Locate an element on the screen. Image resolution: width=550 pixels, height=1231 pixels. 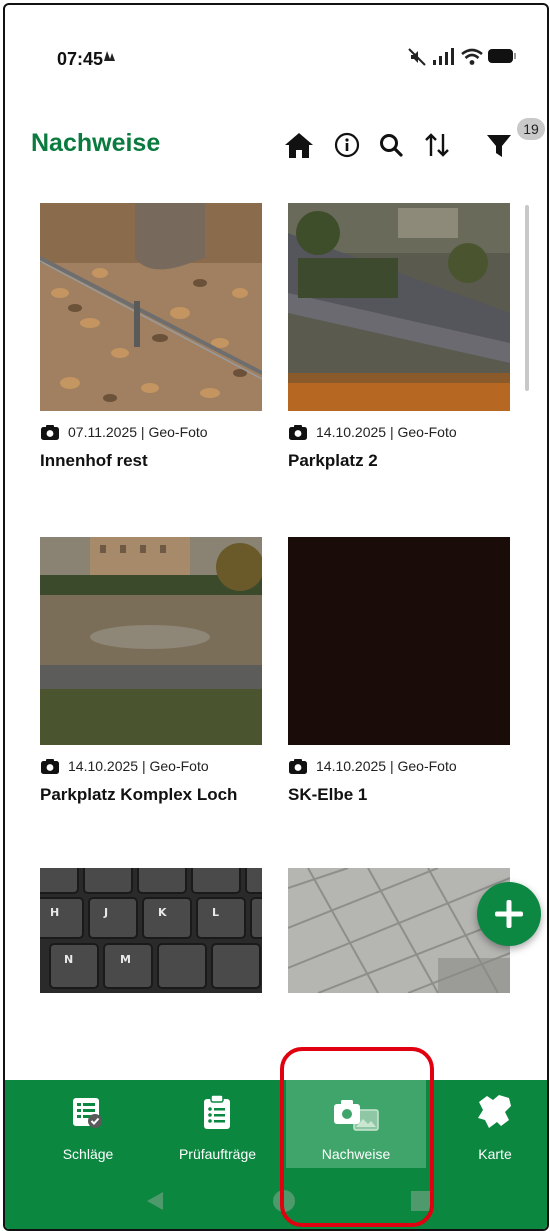
nav-item-schlaege: Schläge is located at coordinates (88, 1124).